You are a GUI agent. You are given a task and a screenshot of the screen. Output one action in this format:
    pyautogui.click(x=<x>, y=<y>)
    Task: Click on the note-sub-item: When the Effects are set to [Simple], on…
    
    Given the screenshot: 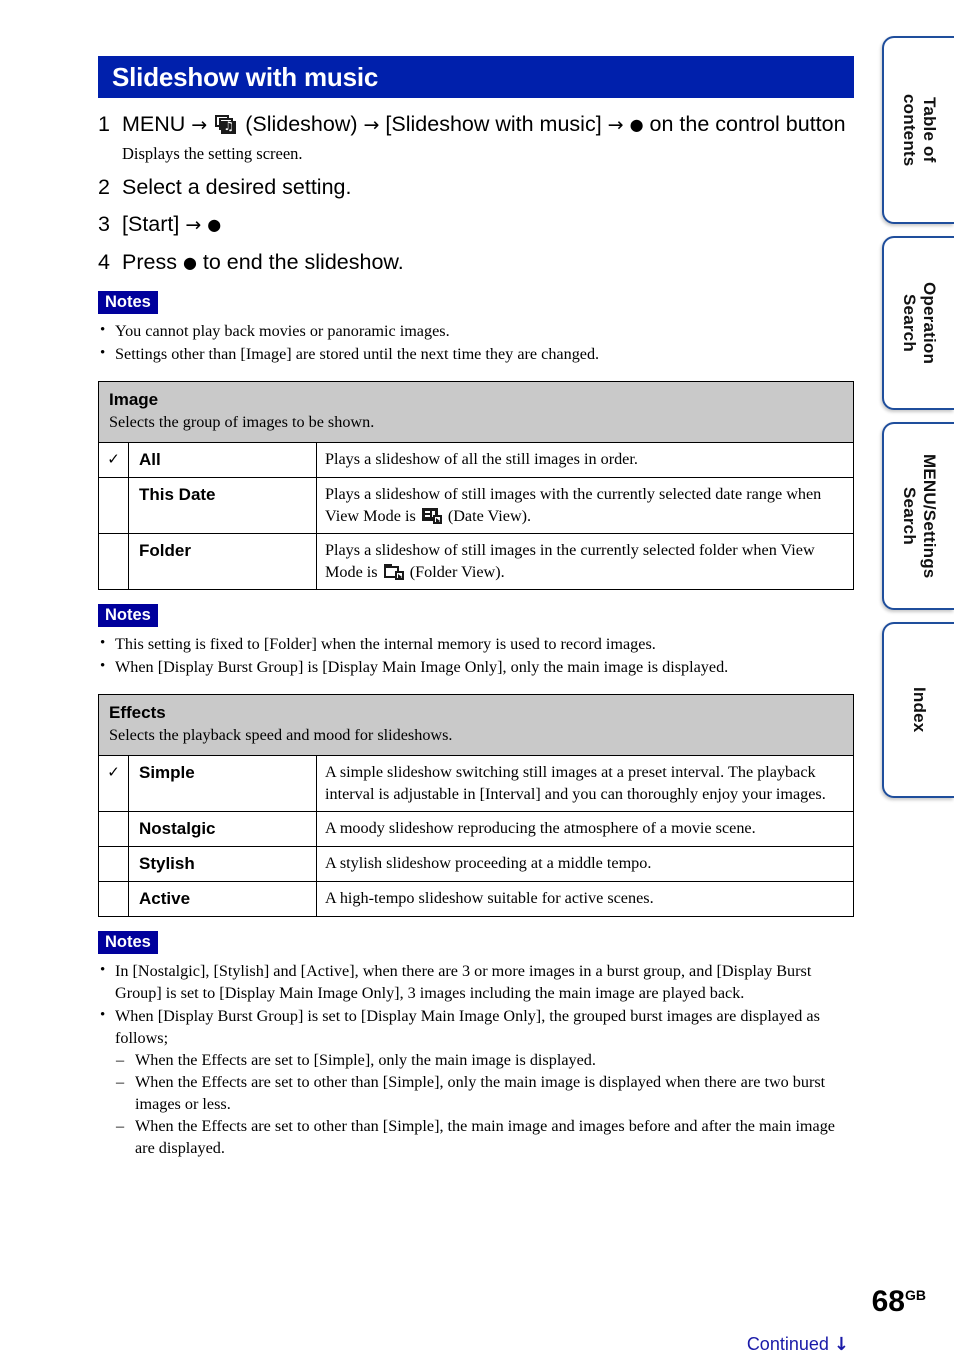 What is the action you would take?
    pyautogui.click(x=484, y=1060)
    